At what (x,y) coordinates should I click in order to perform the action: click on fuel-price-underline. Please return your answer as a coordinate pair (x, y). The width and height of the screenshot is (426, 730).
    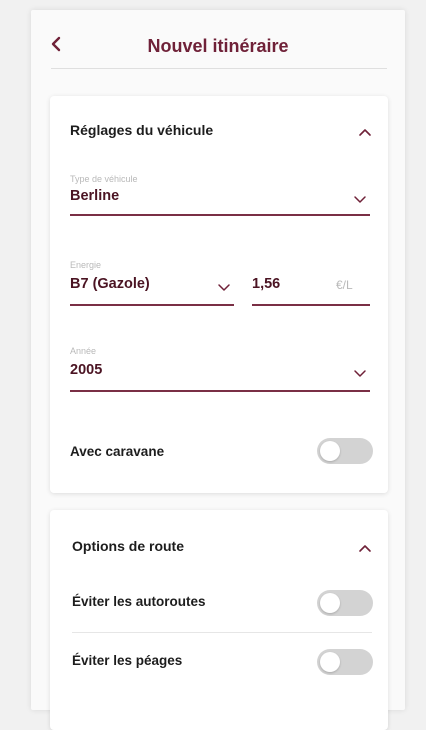
    Looking at the image, I should click on (311, 305).